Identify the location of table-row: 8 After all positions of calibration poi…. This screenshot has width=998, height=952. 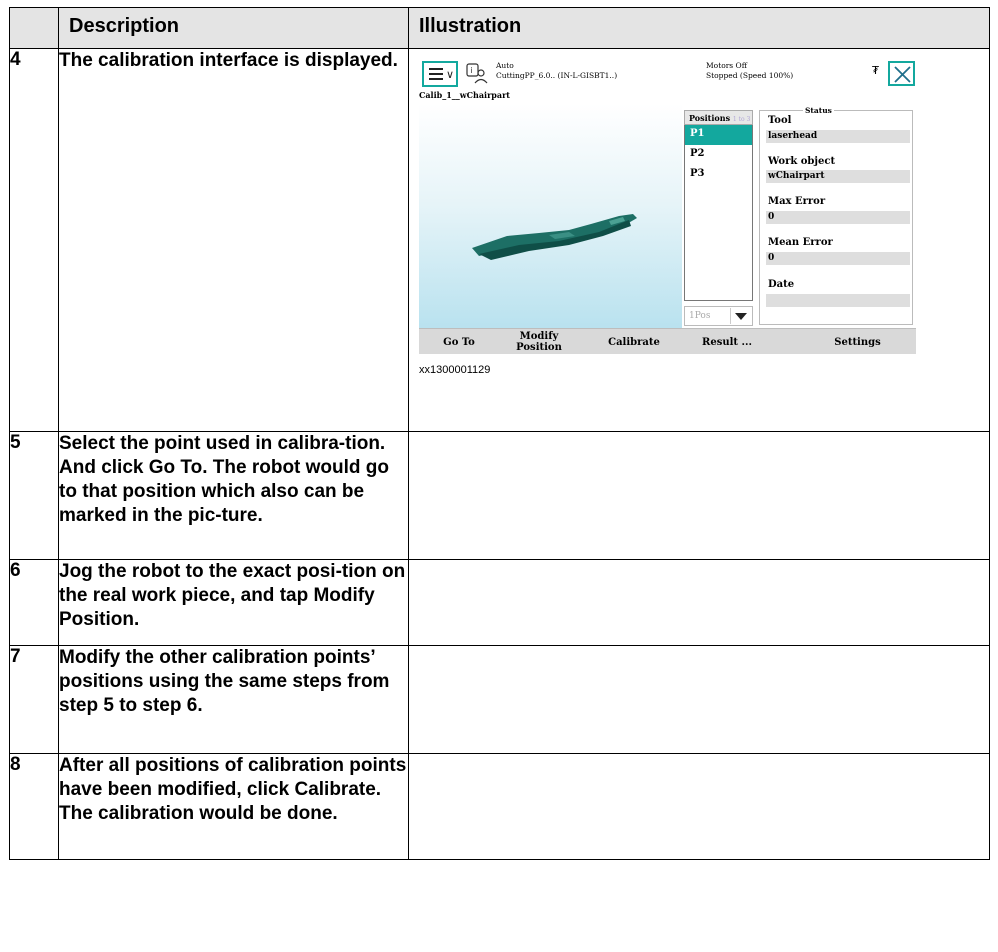
(499, 806).